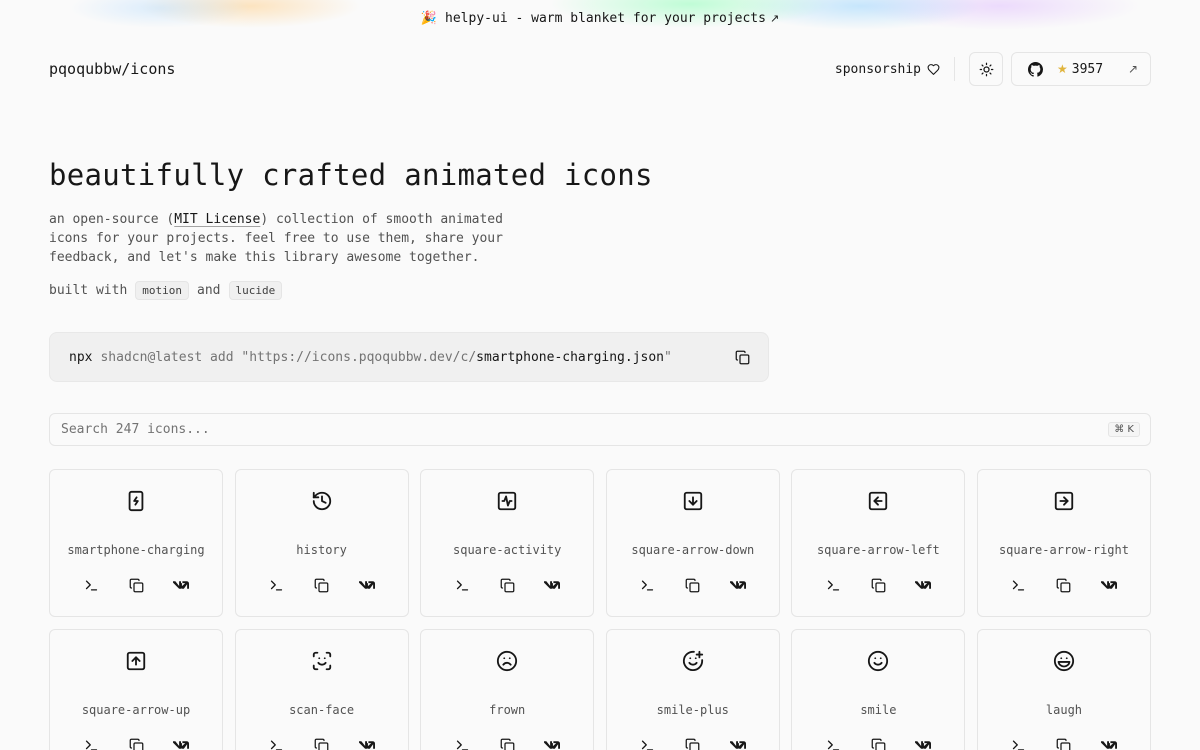 The image size is (1200, 750). What do you see at coordinates (217, 219) in the screenshot?
I see `mit-license-link: MIT License` at bounding box center [217, 219].